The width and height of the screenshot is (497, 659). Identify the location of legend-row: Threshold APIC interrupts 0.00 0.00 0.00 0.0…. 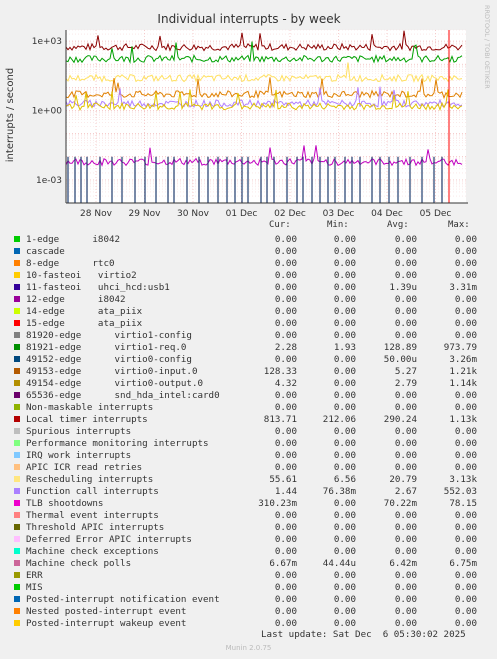
(248, 528).